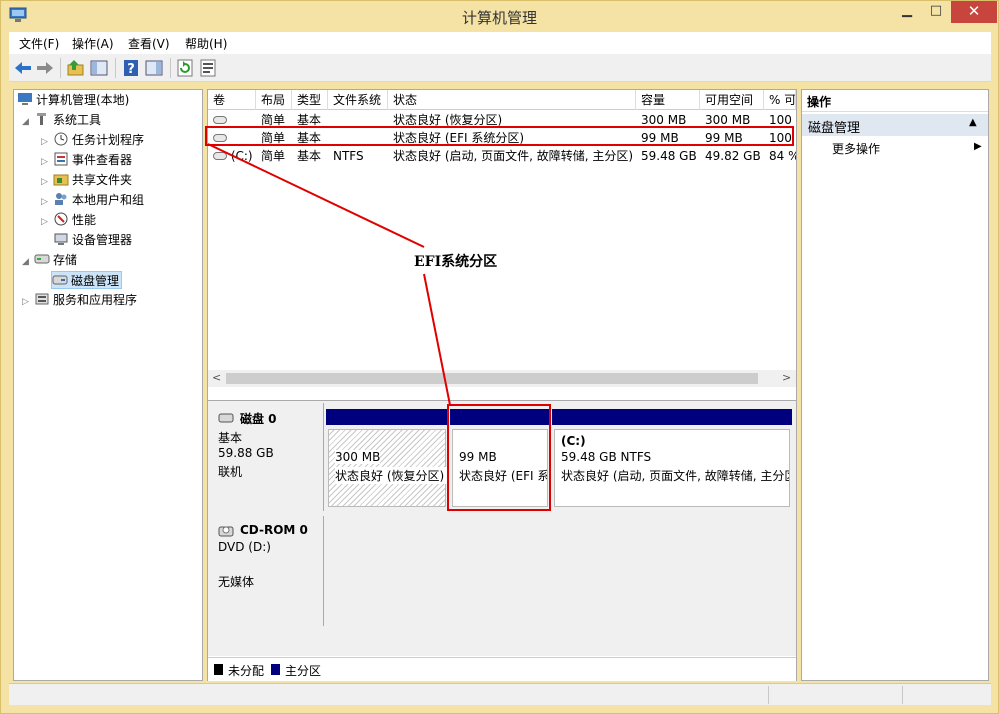 The width and height of the screenshot is (999, 714). What do you see at coordinates (902, 695) in the screenshot?
I see `status-separator` at bounding box center [902, 695].